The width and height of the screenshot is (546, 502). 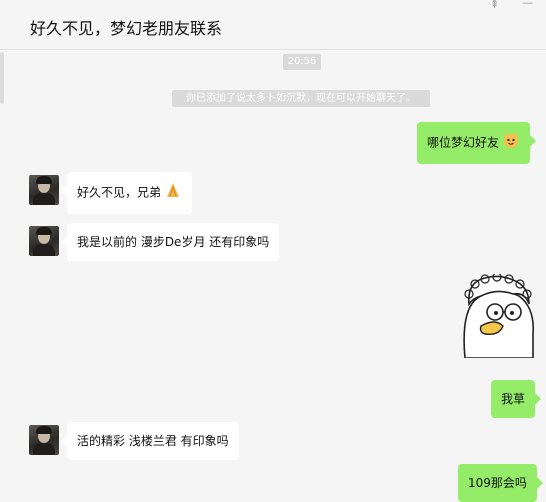 What do you see at coordinates (153, 441) in the screenshot?
I see `message-text: 活的精彩 浅楼兰君 有印象吗` at bounding box center [153, 441].